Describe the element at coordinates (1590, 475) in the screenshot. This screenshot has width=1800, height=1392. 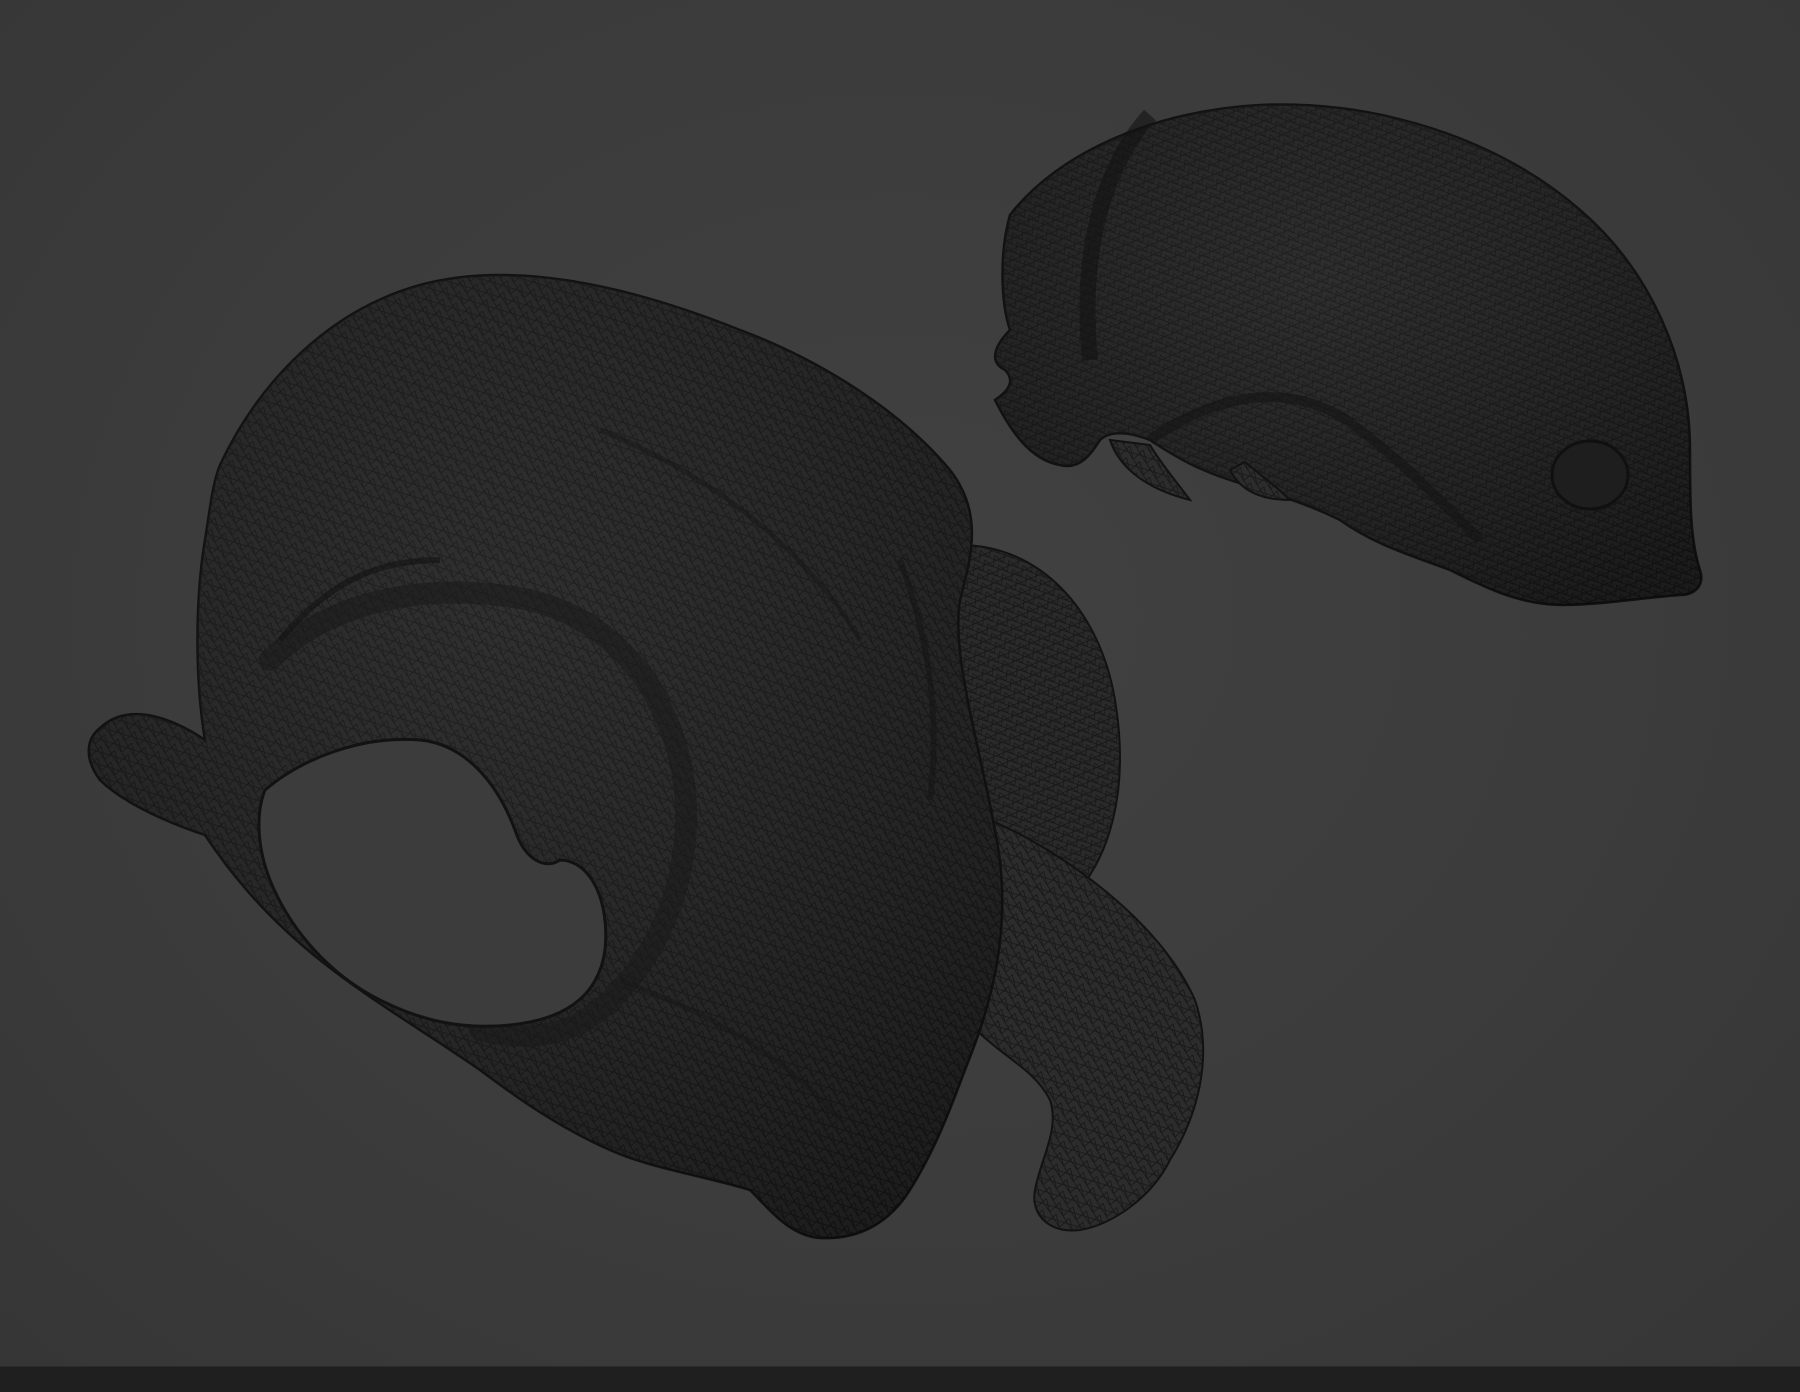
I see `skull-small-eye-socket` at that location.